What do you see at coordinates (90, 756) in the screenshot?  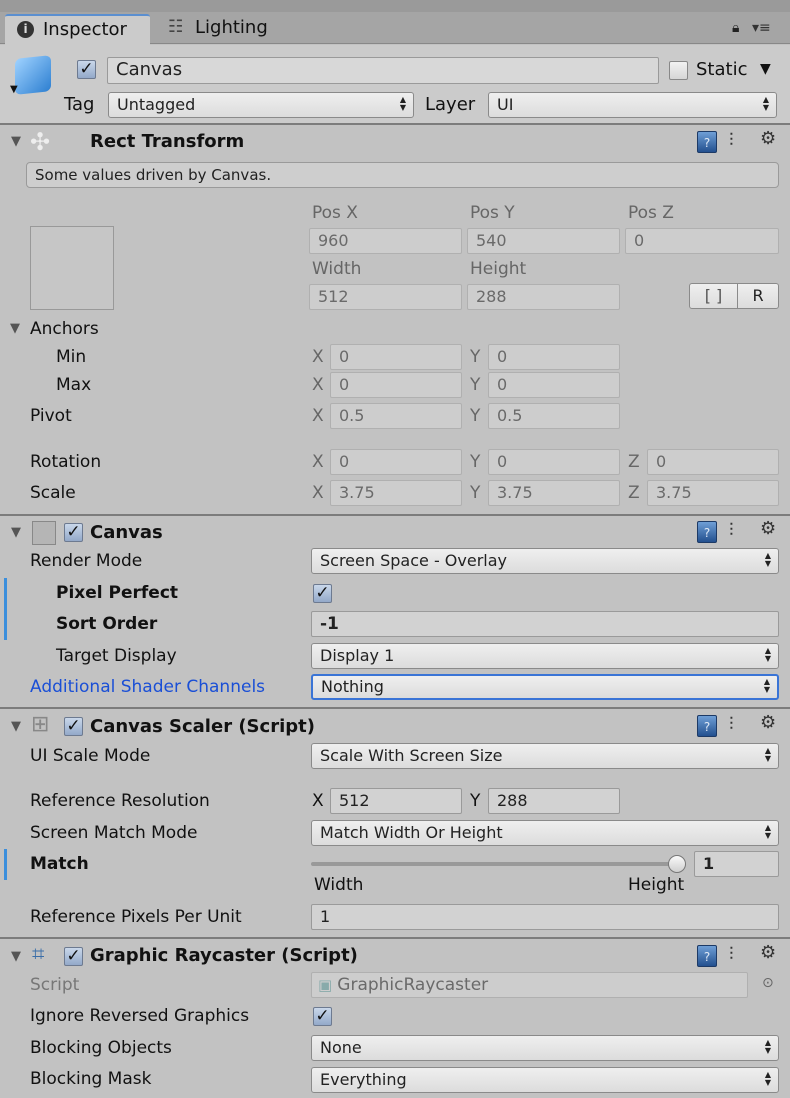 I see `ui-scale-mode-label: UI Scale Mode` at bounding box center [90, 756].